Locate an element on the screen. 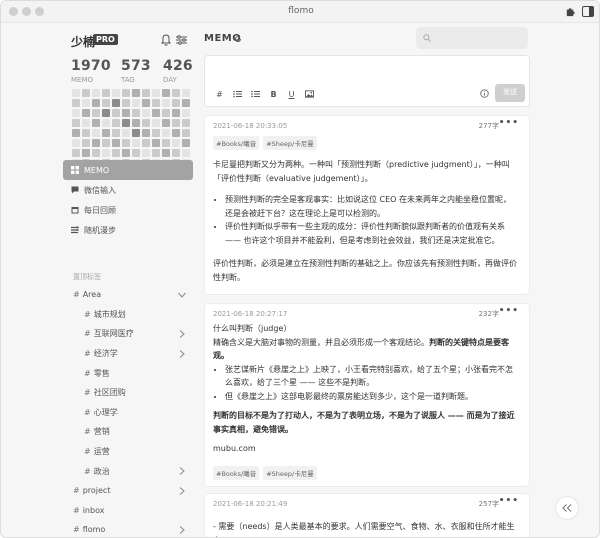 Image resolution: width=600 pixels, height=538 pixels. tag-item: # 城市规划 is located at coordinates (128, 315).